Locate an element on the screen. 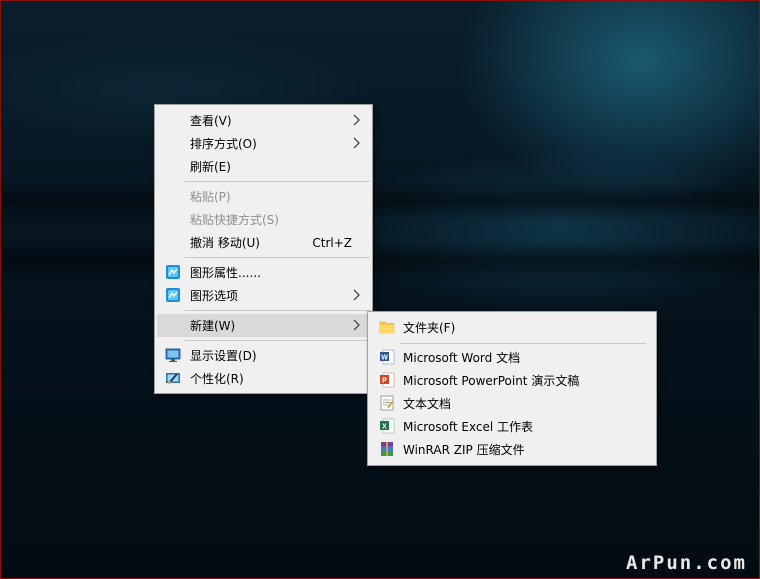 The width and height of the screenshot is (760, 579). svg-text: P is located at coordinates (384, 381).